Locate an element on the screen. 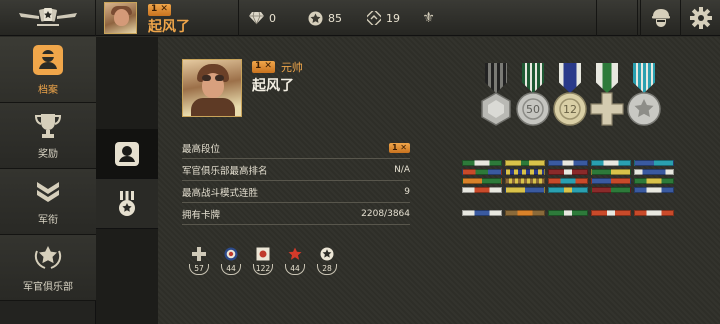 The image size is (720, 324). tab-profile is located at coordinates (127, 154).